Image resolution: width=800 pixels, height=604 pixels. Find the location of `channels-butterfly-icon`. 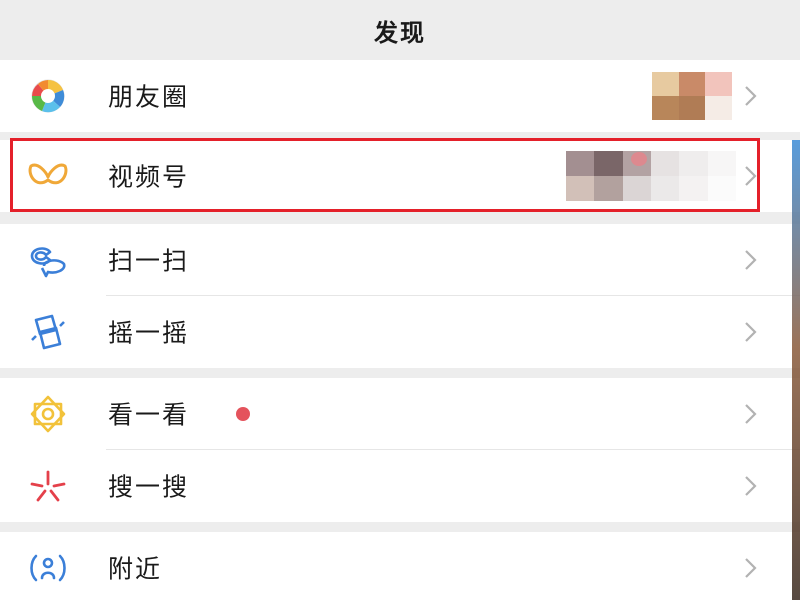

channels-butterfly-icon is located at coordinates (48, 176).